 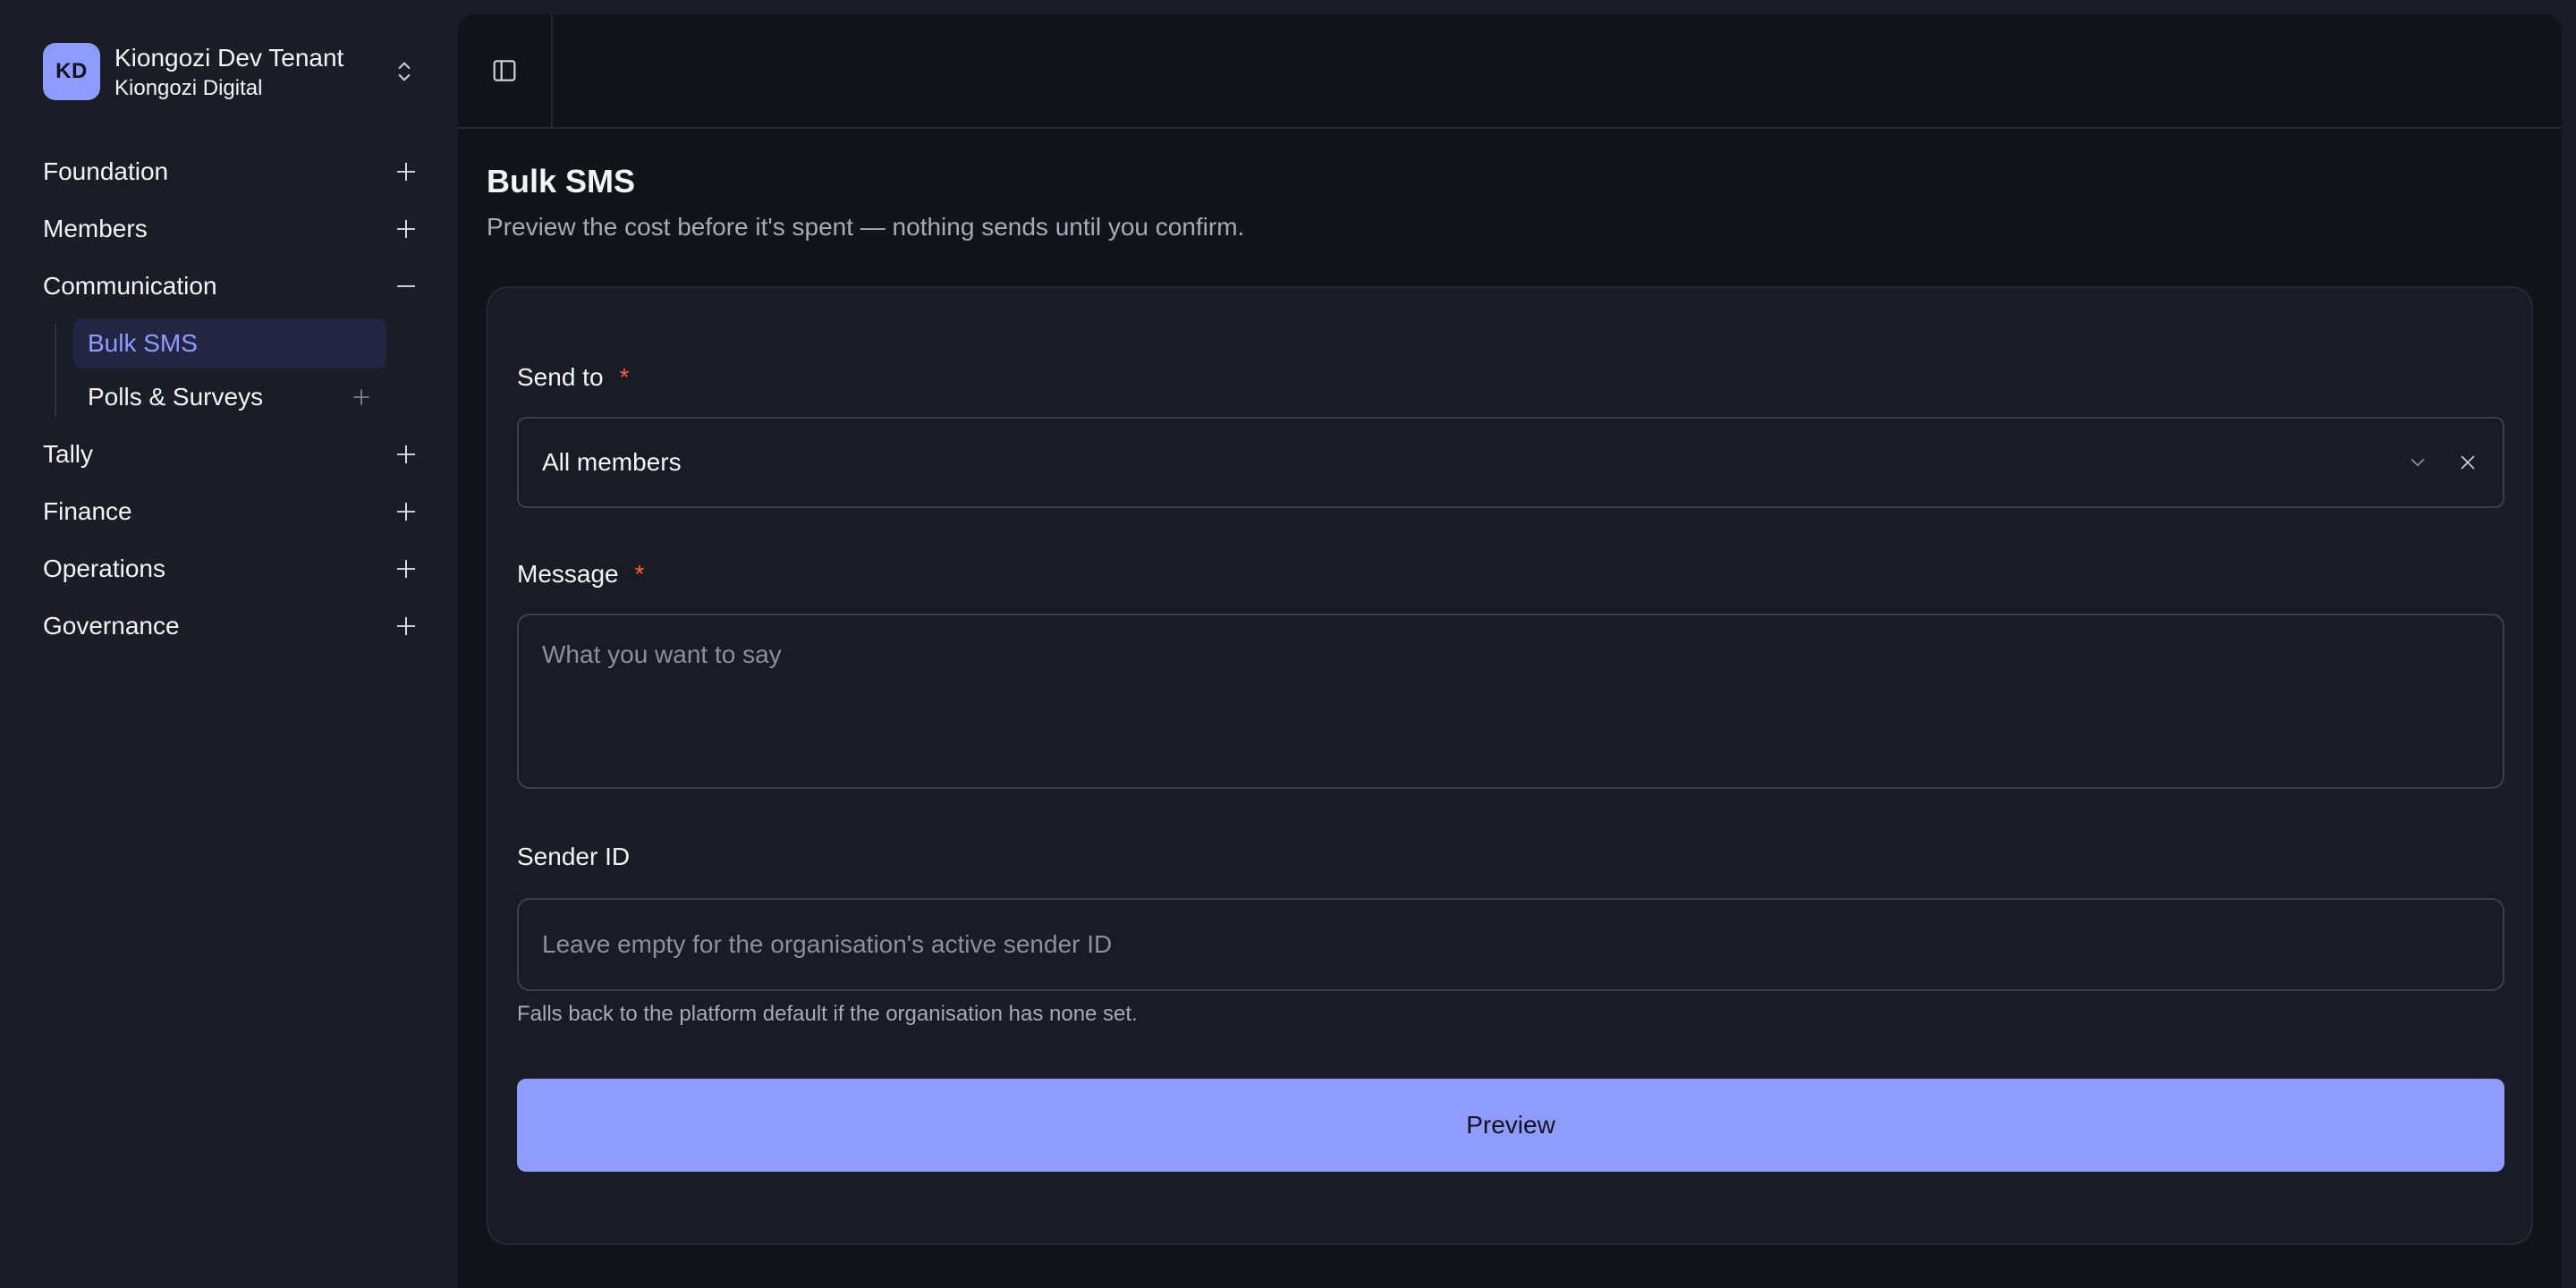 What do you see at coordinates (2417, 462) in the screenshot?
I see `chevron-down-icon` at bounding box center [2417, 462].